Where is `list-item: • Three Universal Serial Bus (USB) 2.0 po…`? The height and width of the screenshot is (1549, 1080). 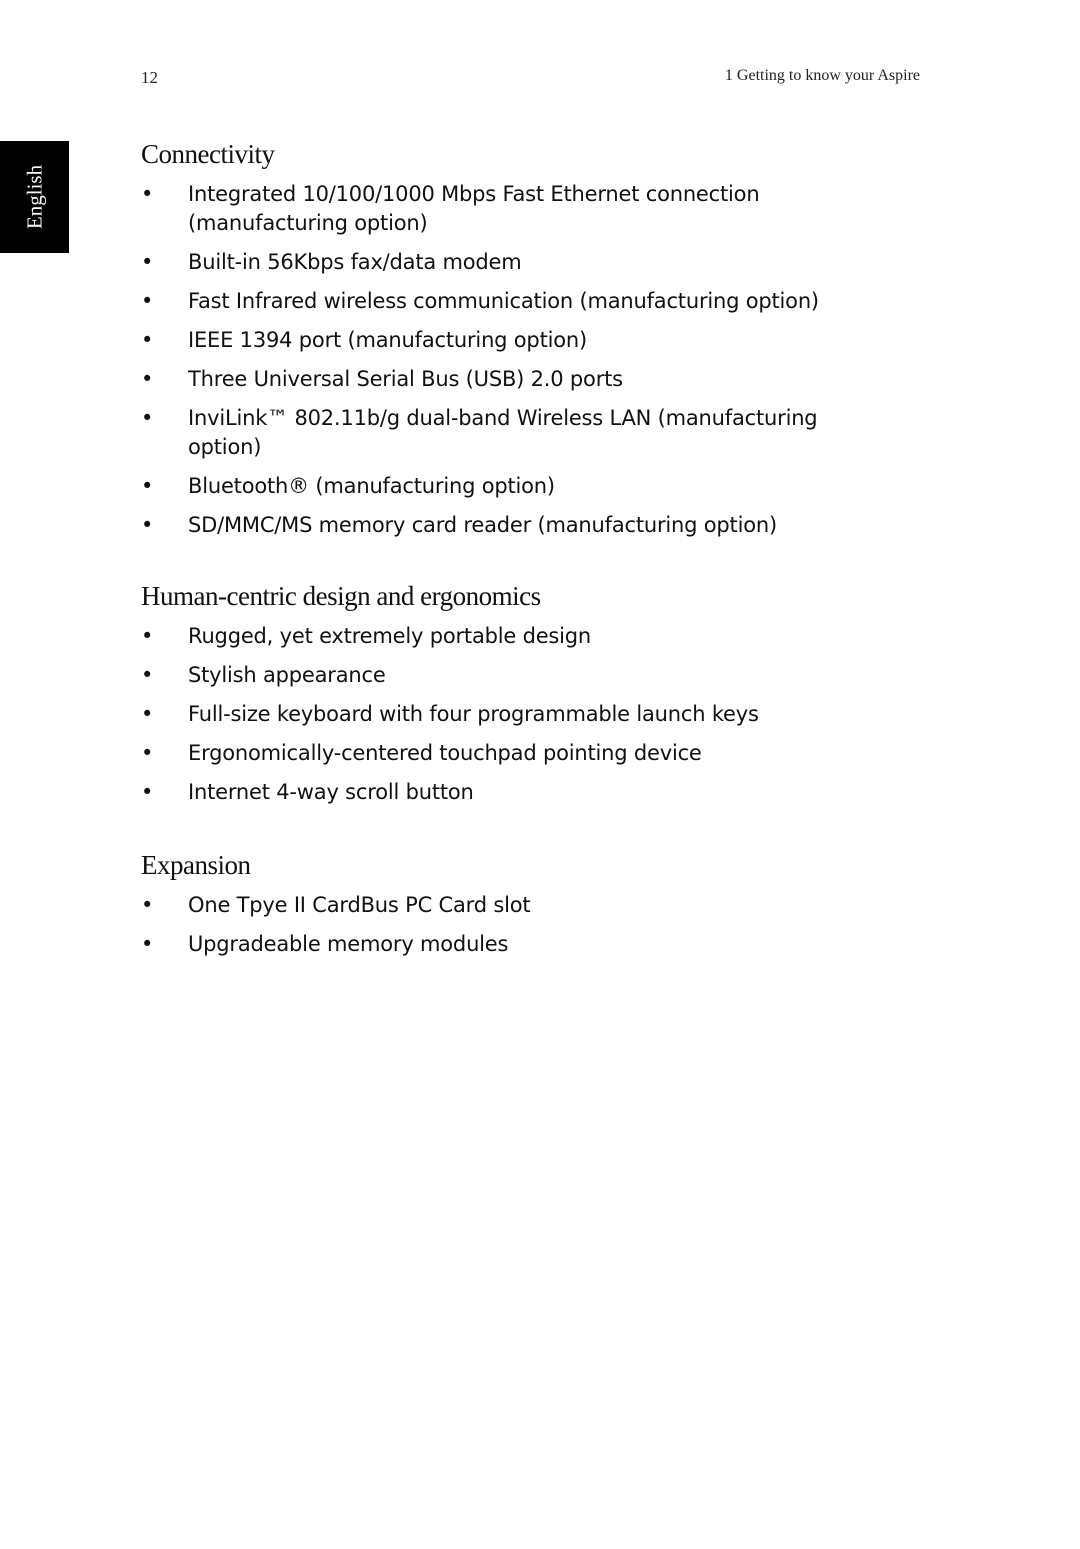
list-item: • Three Universal Serial Bus (USB) 2.0 po… is located at coordinates (511, 379).